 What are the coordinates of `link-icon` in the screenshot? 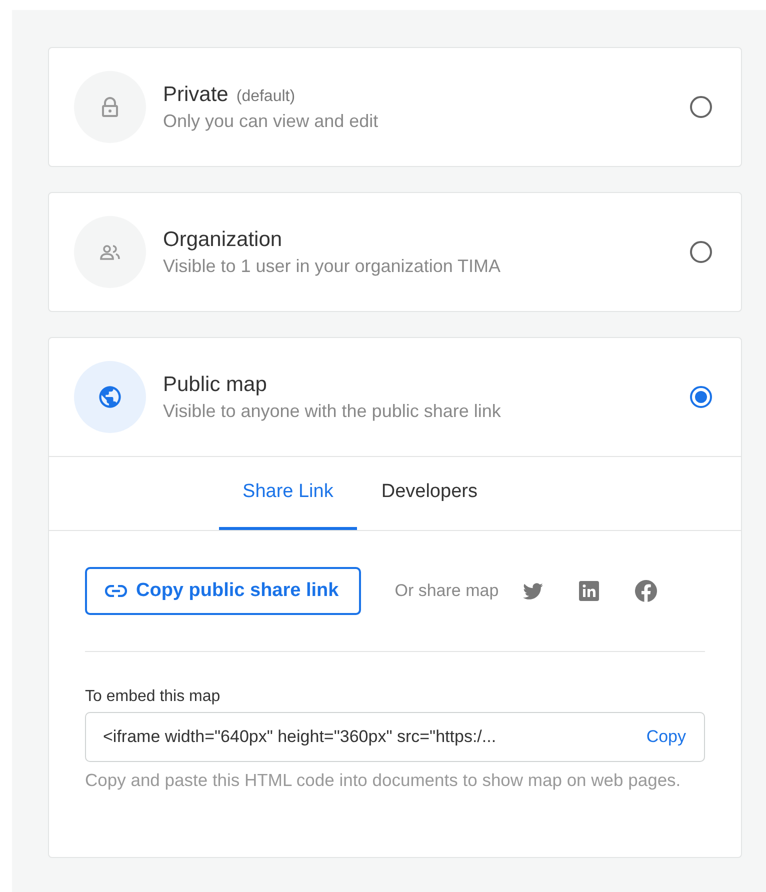 It's located at (116, 591).